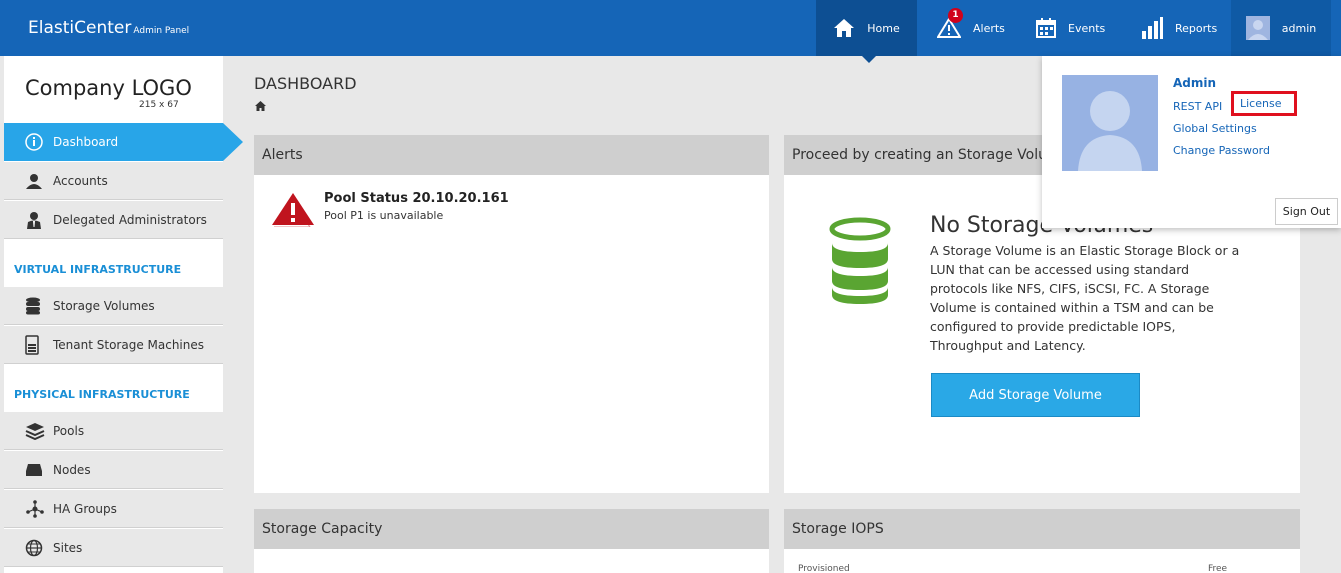 Image resolution: width=1341 pixels, height=573 pixels. Describe the element at coordinates (1042, 529) in the screenshot. I see `storage-iops-title: Storage IOPS` at that location.